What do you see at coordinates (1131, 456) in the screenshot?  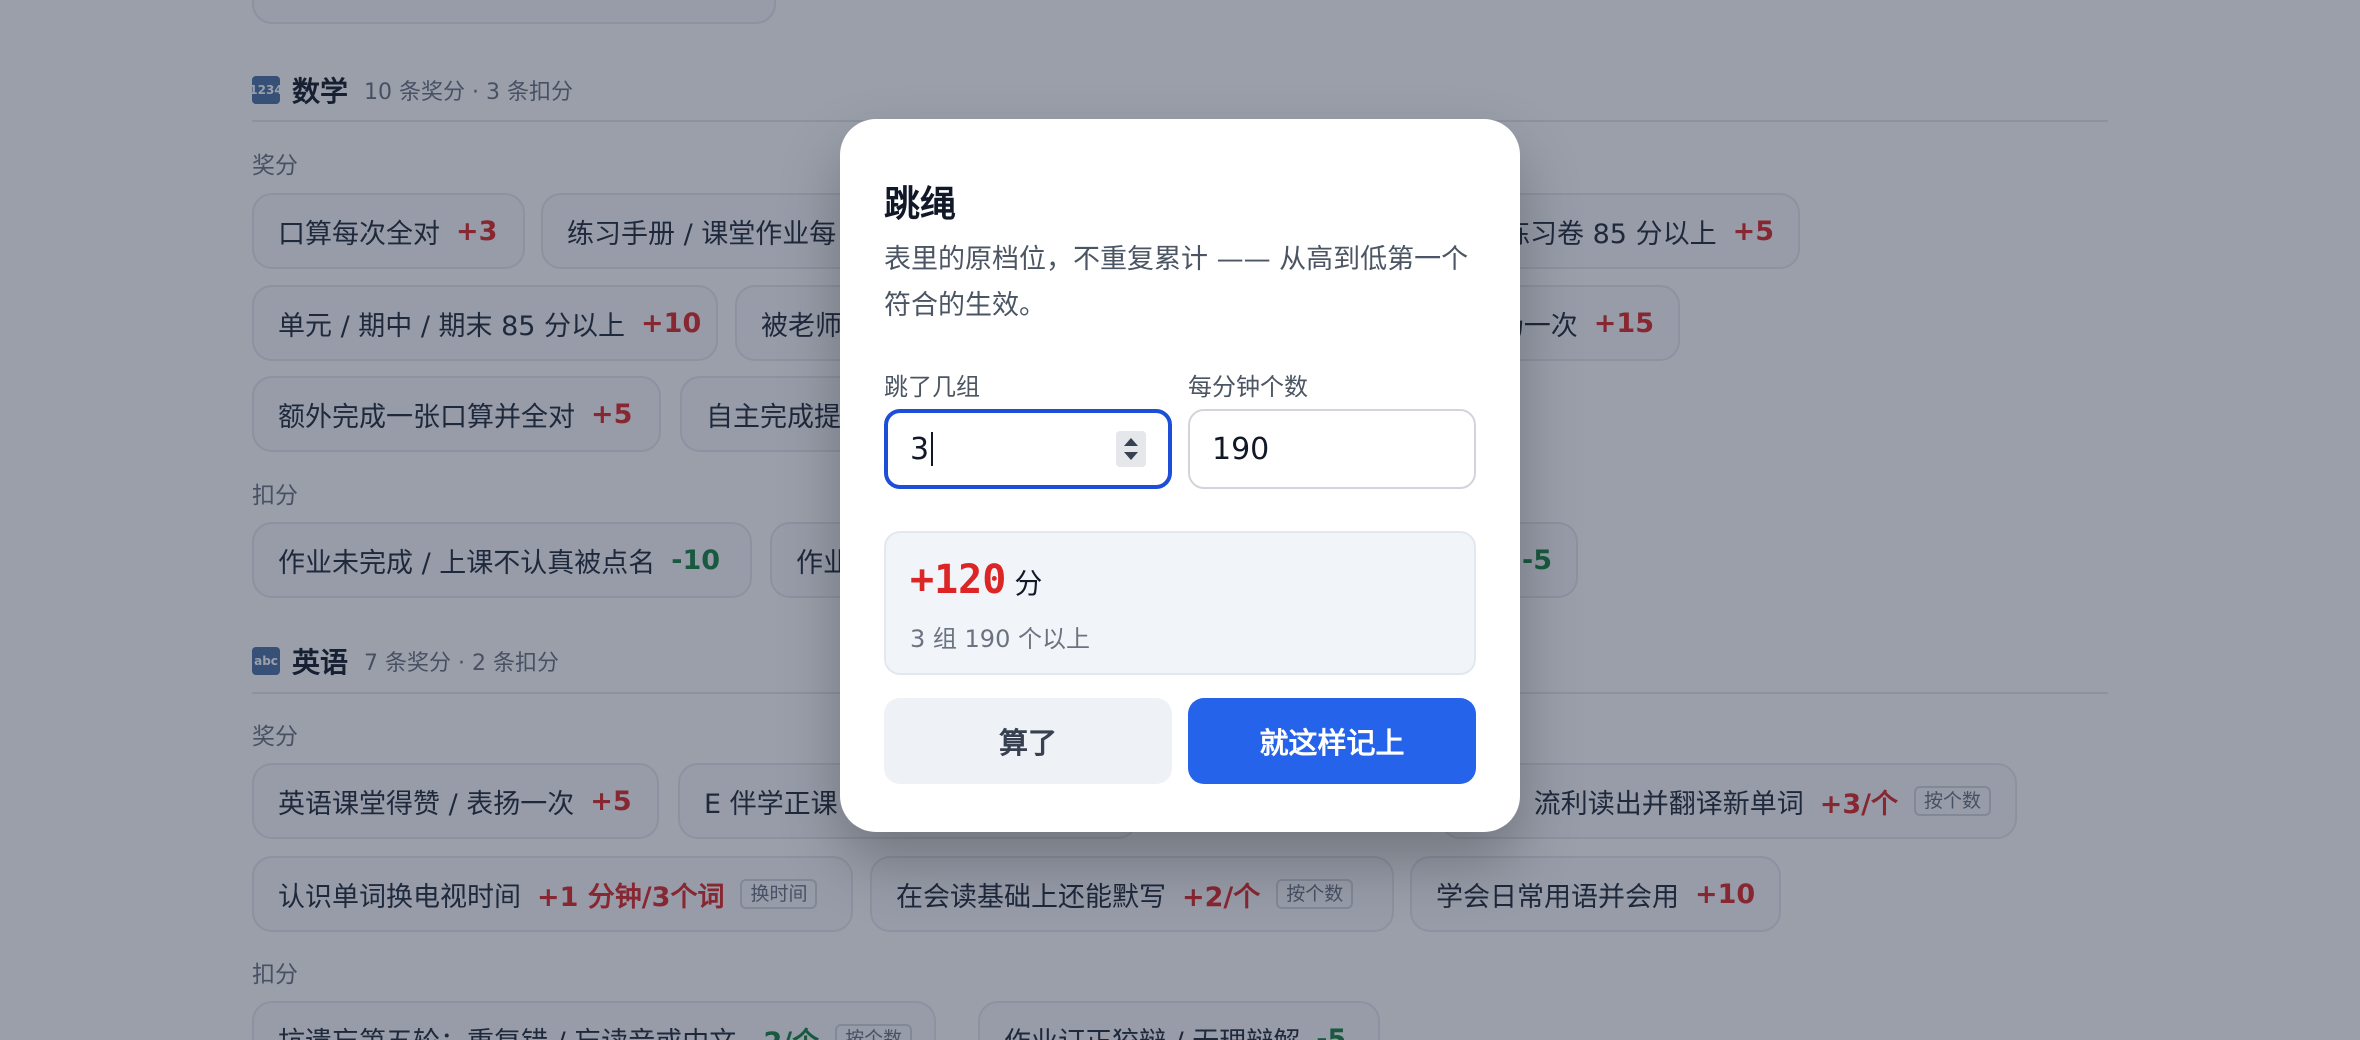 I see `decrement-arrow-icon` at bounding box center [1131, 456].